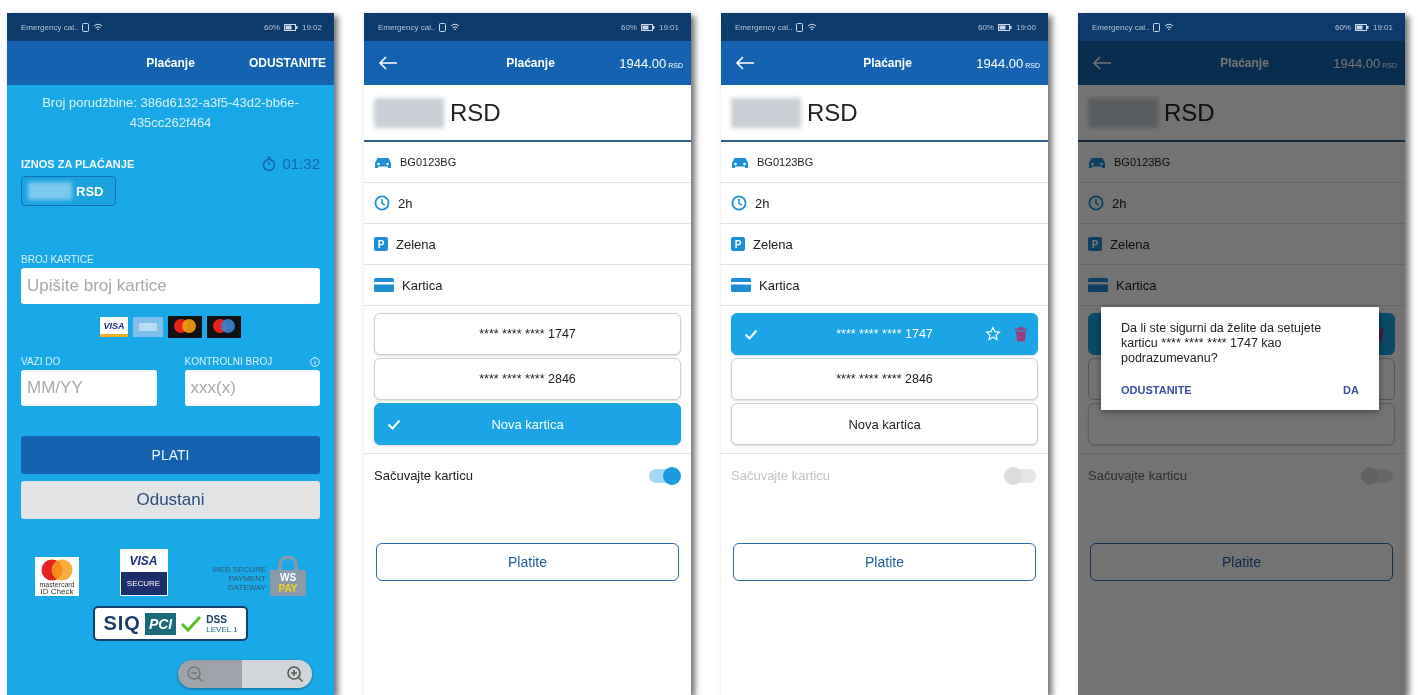 This screenshot has width=1418, height=695. Describe the element at coordinates (170, 286) in the screenshot. I see `card-number-field: Upišite broj kartice` at that location.